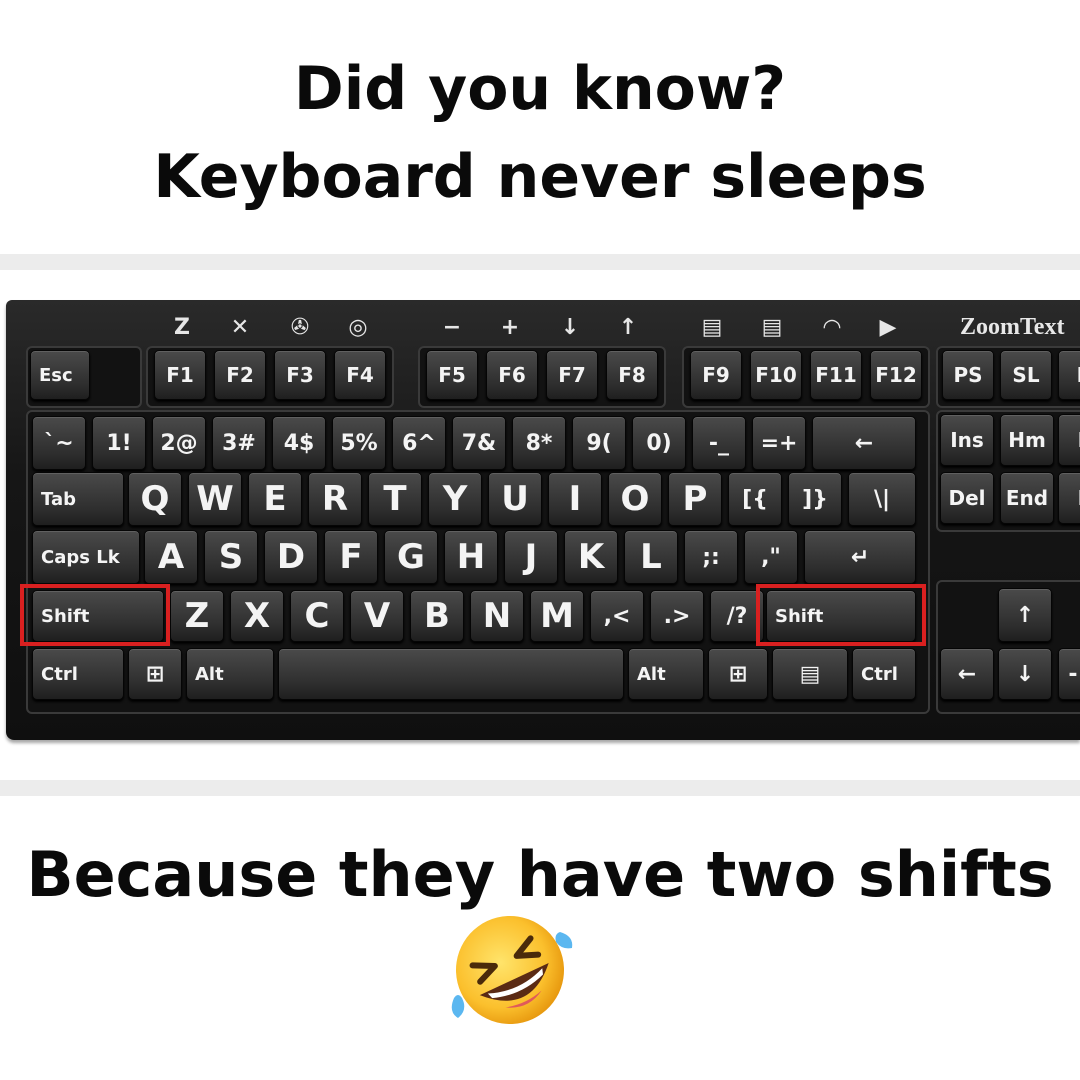 The image size is (1080, 1080). Describe the element at coordinates (78, 674) in the screenshot. I see `key-left-ctrl: Ctrl` at that location.